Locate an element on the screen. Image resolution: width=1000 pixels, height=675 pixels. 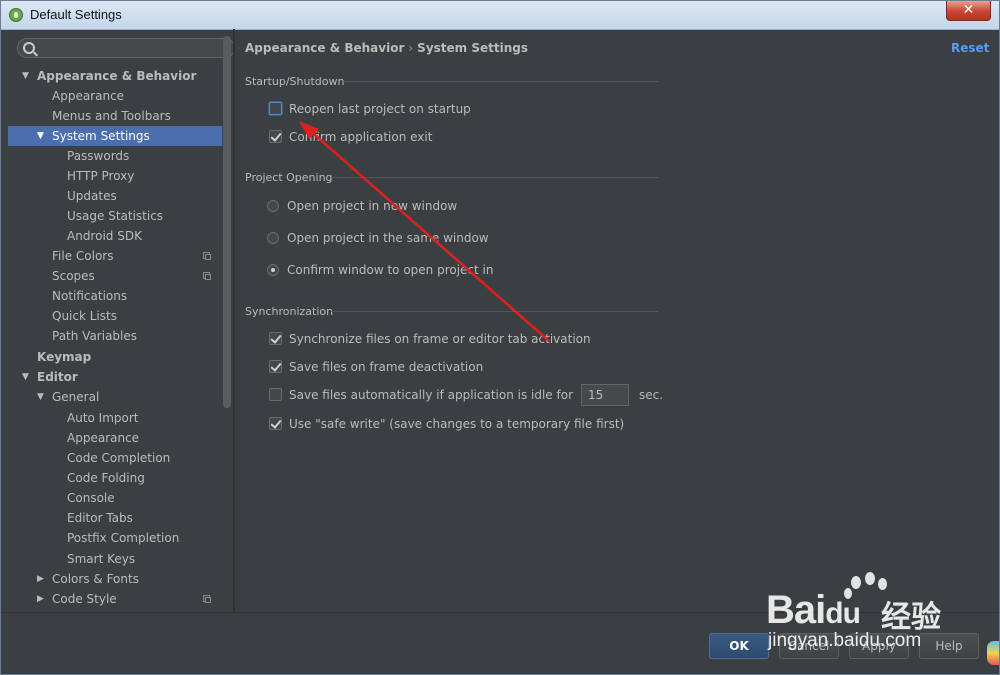
confirm-window-label: Confirm window to open project in is located at coordinates (390, 270).